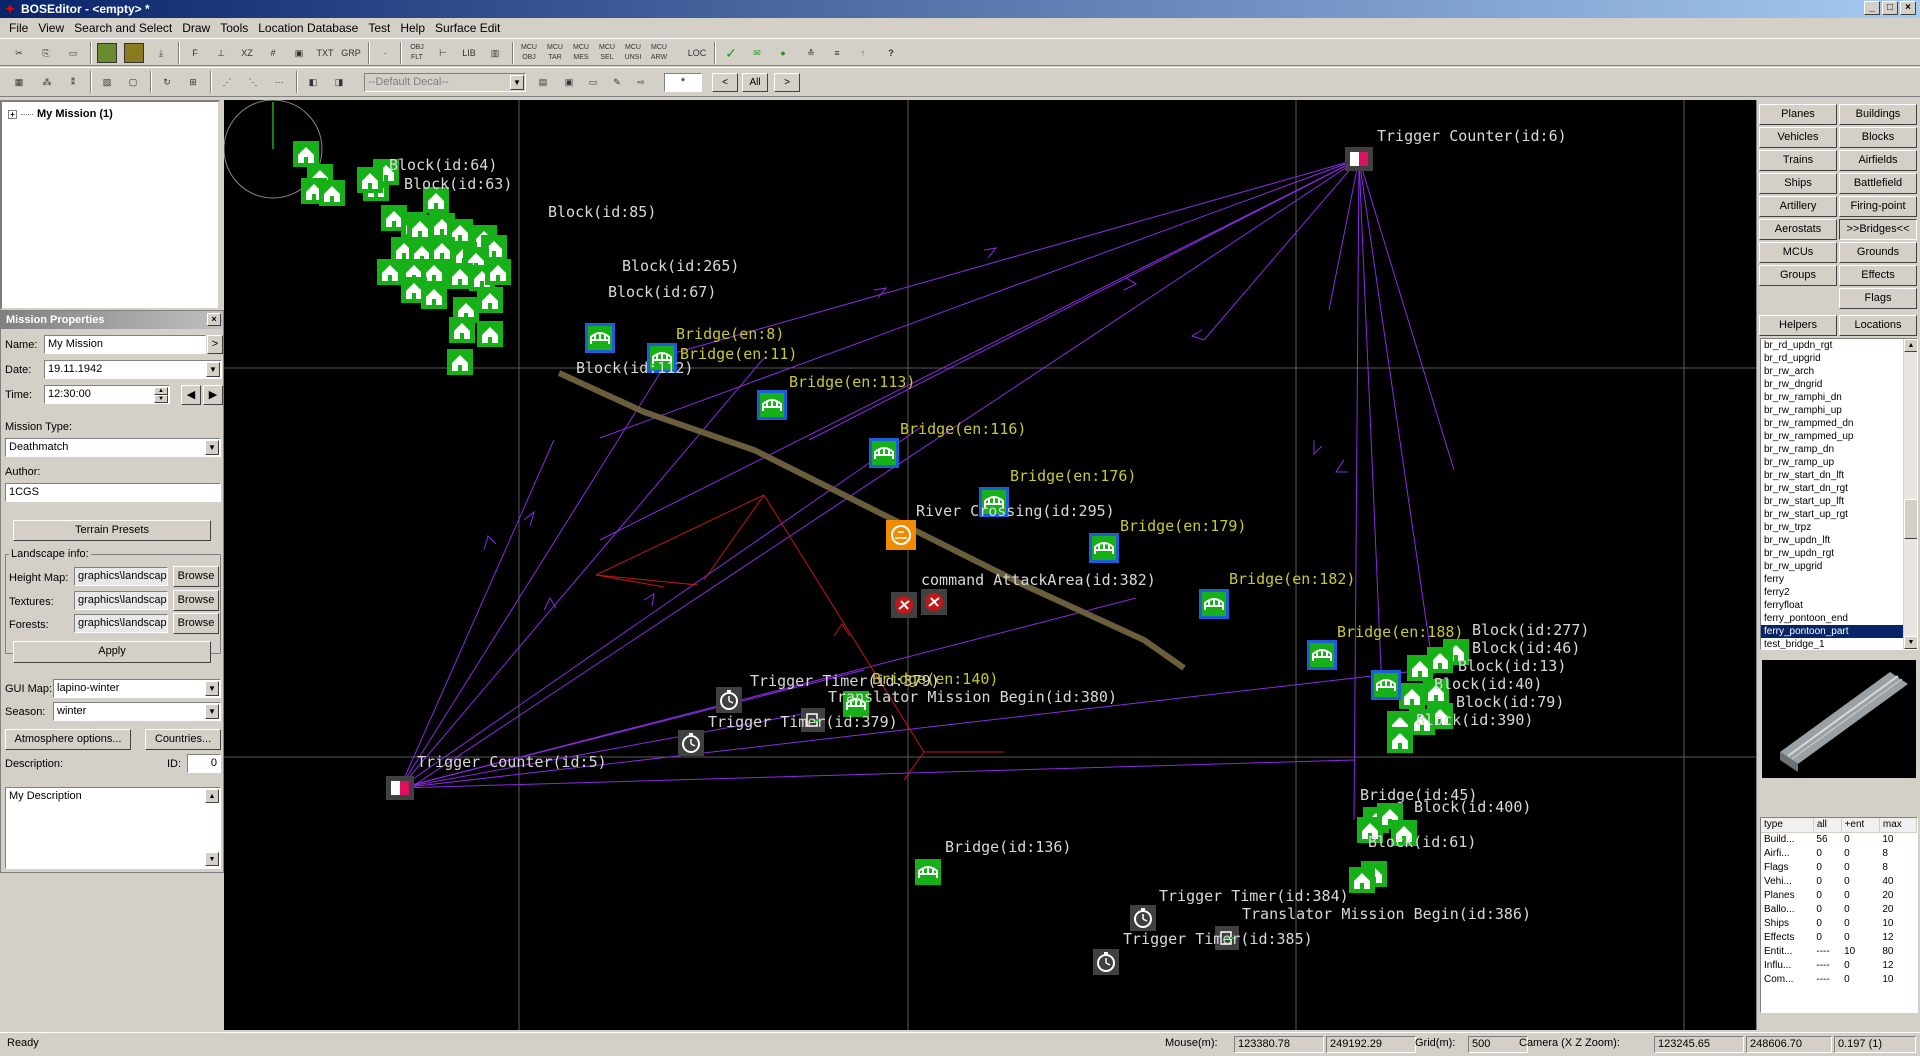  What do you see at coordinates (125, 344) in the screenshot?
I see `name-field: My Mission` at bounding box center [125, 344].